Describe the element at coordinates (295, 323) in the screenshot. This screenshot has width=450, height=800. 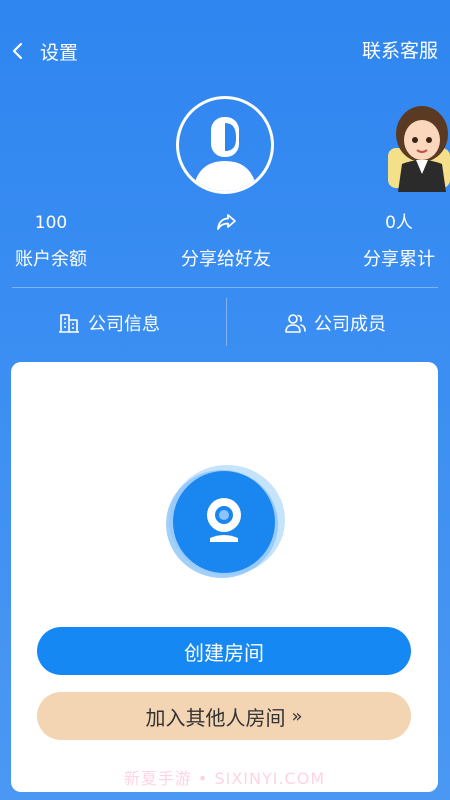
I see `members-icon` at that location.